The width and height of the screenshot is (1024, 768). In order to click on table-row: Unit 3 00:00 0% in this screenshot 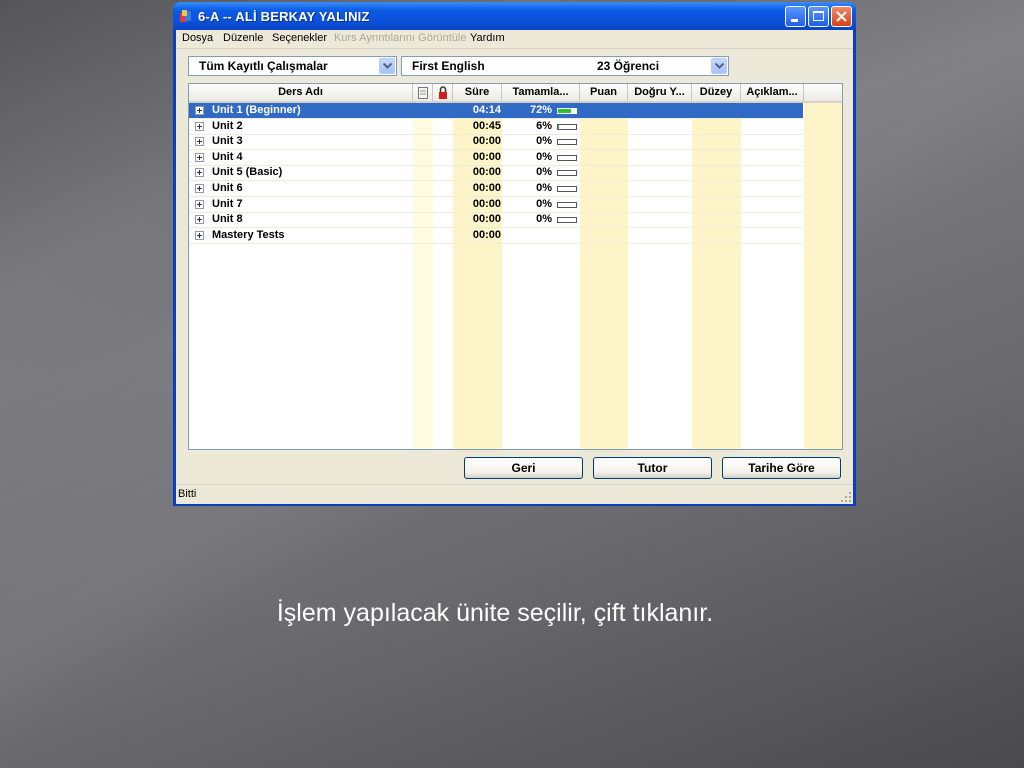, I will do `click(515, 142)`.